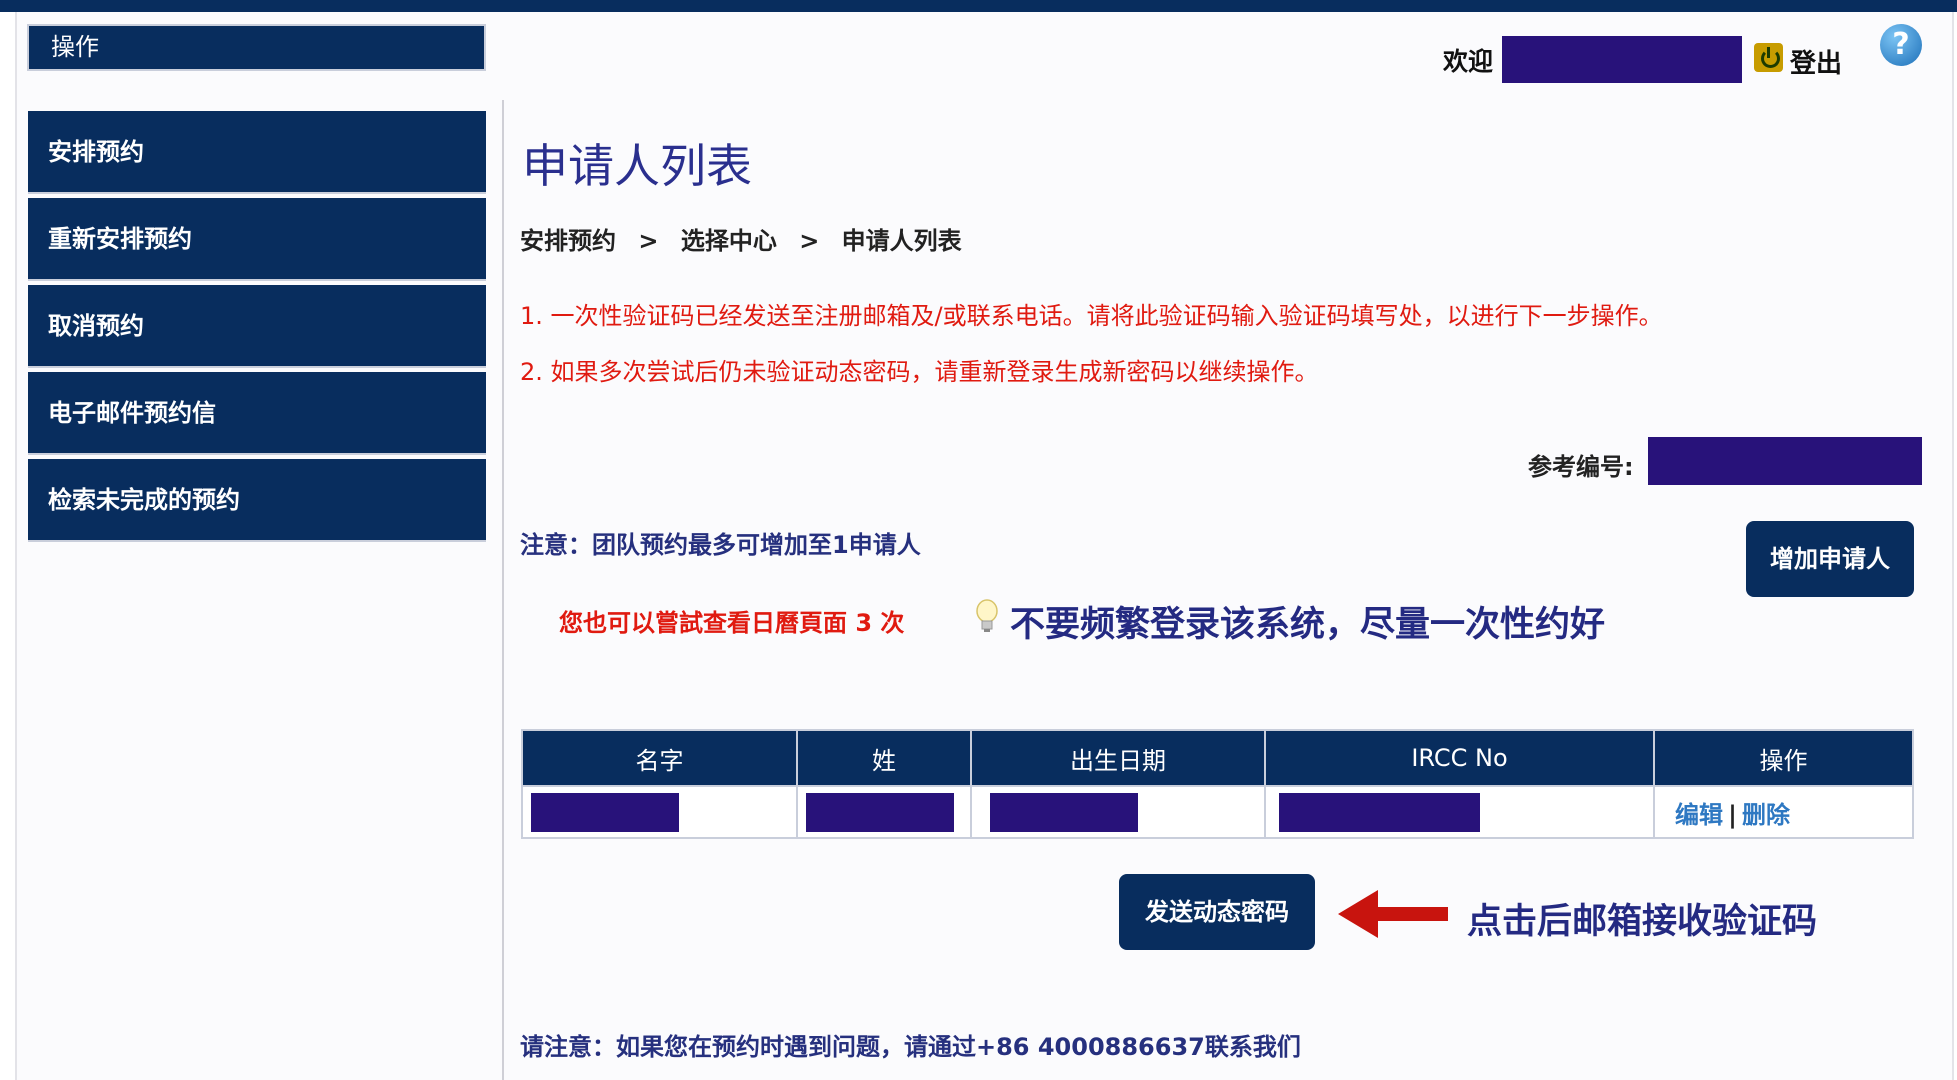 The width and height of the screenshot is (1957, 1080). Describe the element at coordinates (1393, 914) in the screenshot. I see `left-arrow-icon` at that location.